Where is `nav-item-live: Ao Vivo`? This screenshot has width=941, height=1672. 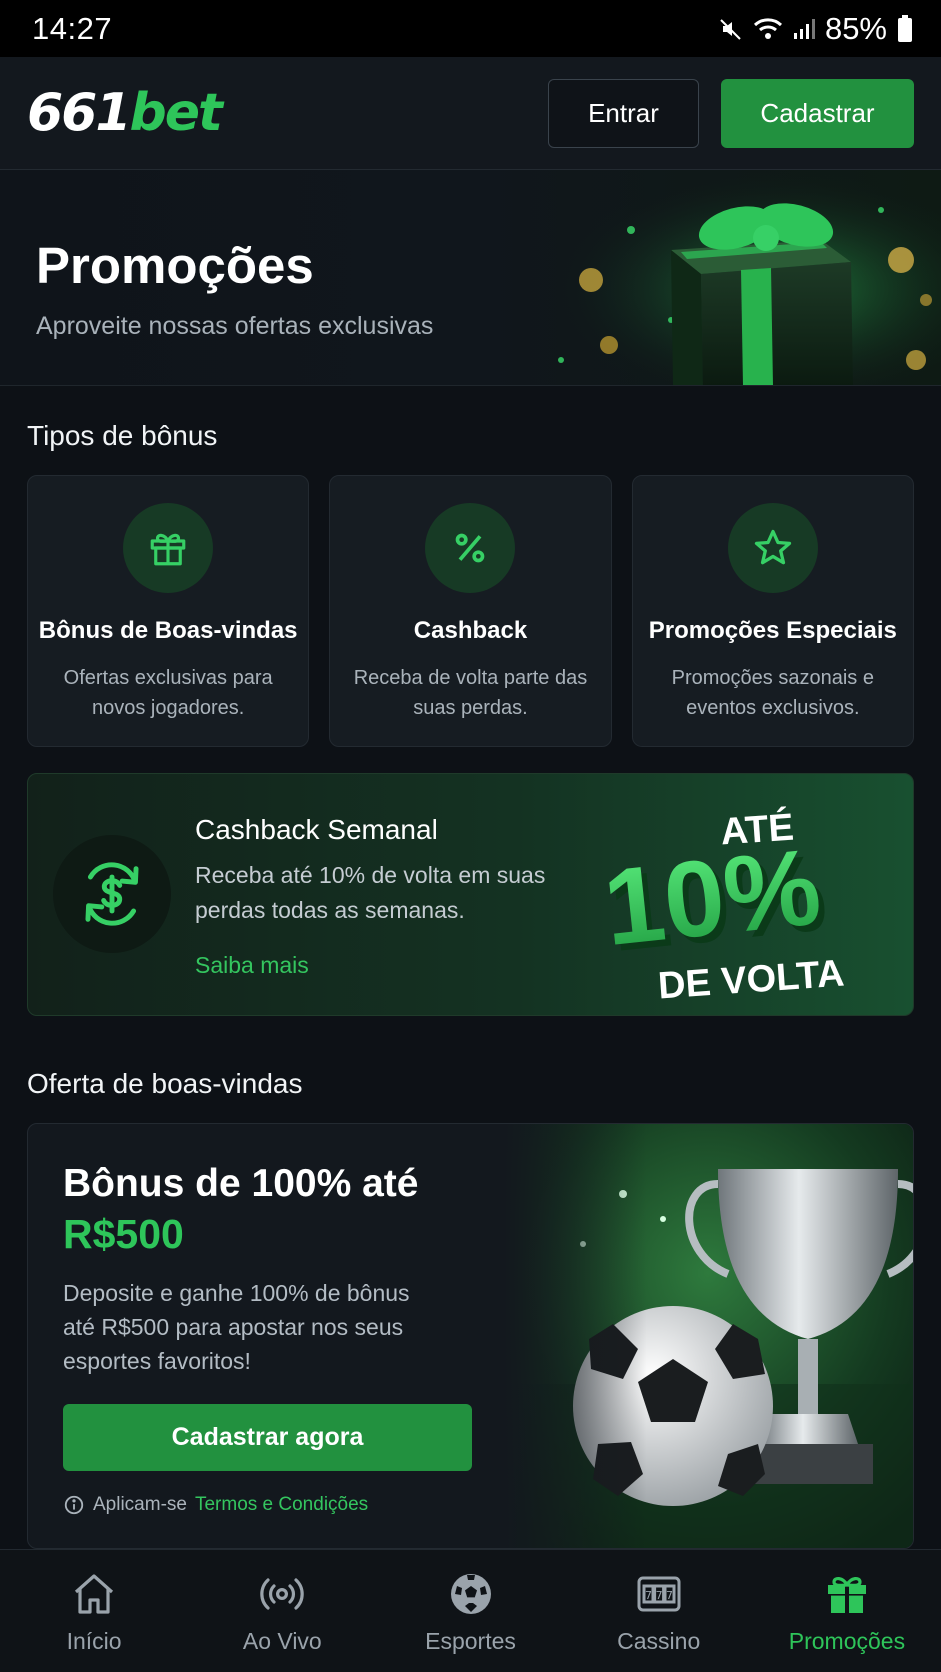
nav-item-live: Ao Vivo is located at coordinates (282, 1611).